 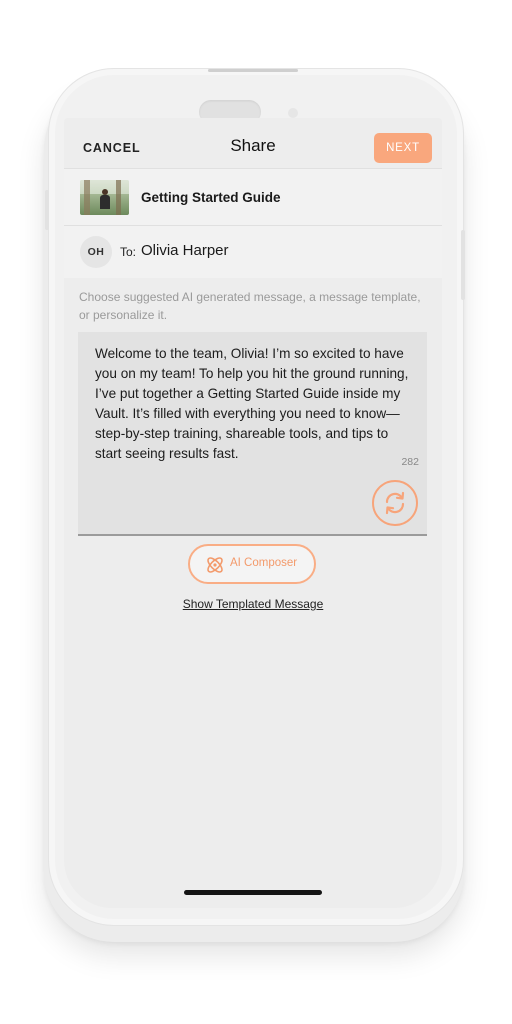 I want to click on recipient-name: Olivia Harper, so click(x=185, y=250).